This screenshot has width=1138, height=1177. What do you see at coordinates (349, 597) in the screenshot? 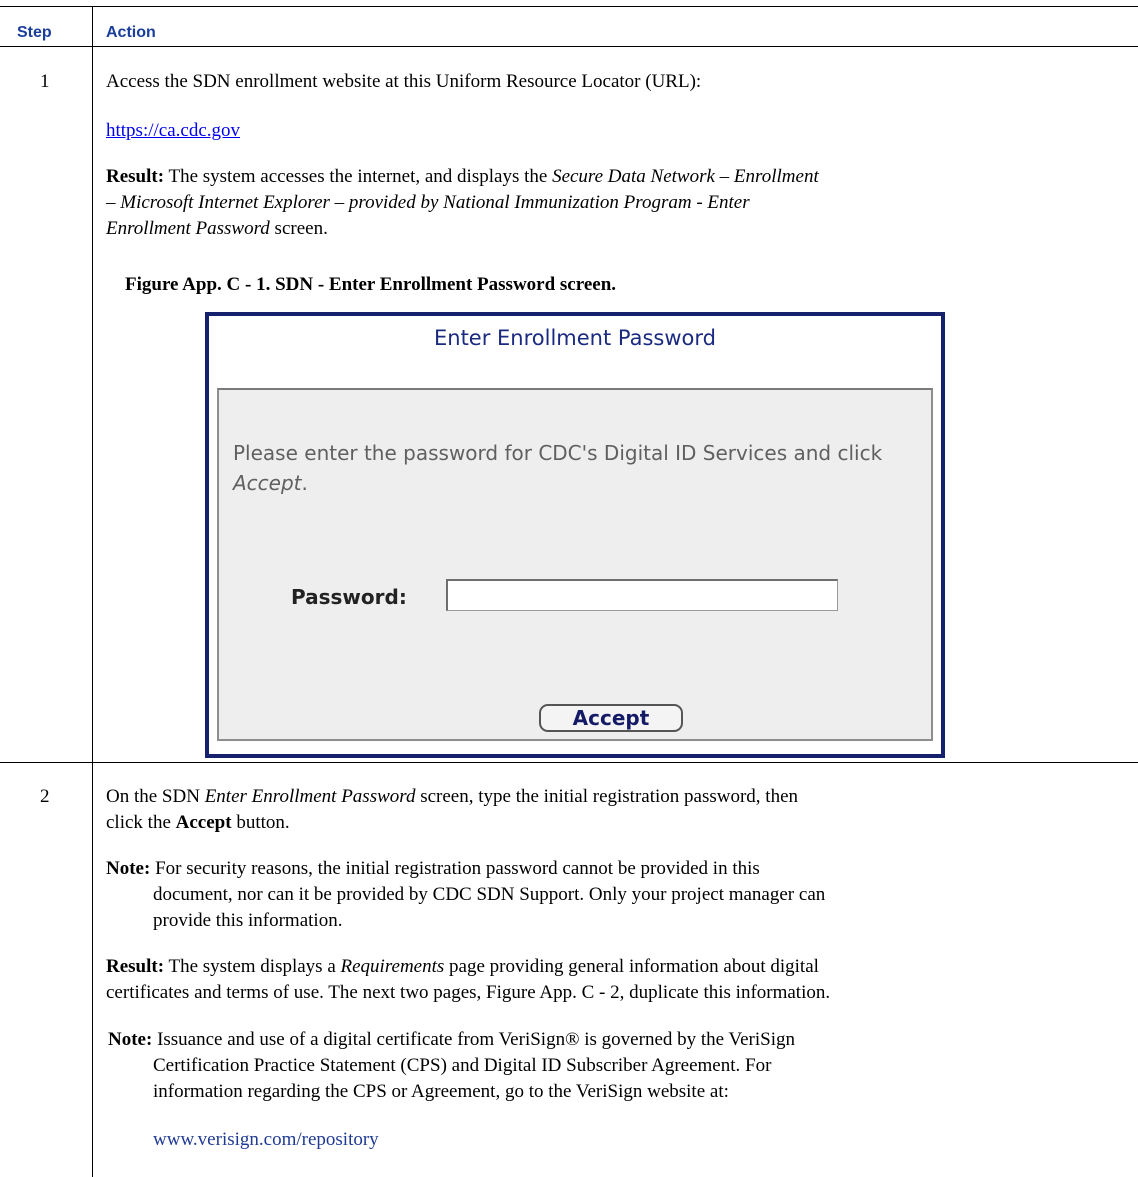
I see `password-label: Password:` at bounding box center [349, 597].